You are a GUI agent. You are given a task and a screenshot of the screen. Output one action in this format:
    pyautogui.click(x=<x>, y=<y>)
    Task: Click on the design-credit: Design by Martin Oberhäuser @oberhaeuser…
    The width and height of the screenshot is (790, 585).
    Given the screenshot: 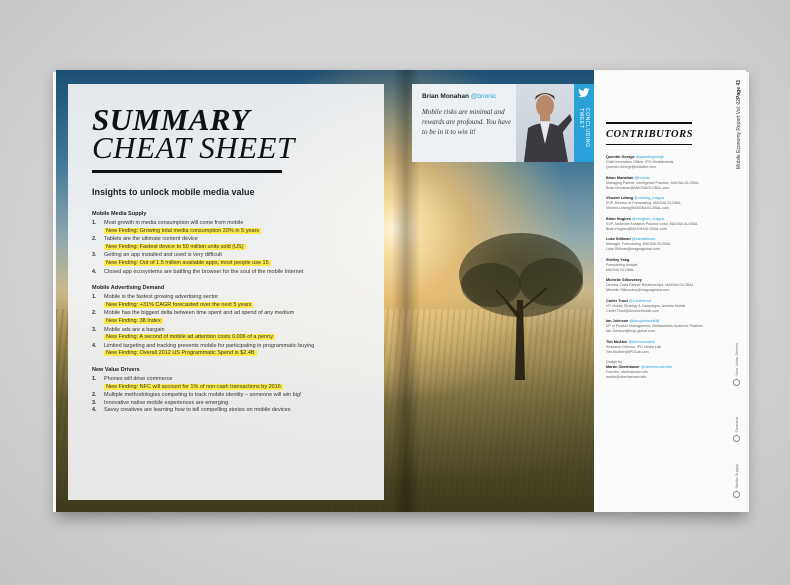 What is the action you would take?
    pyautogui.click(x=661, y=370)
    